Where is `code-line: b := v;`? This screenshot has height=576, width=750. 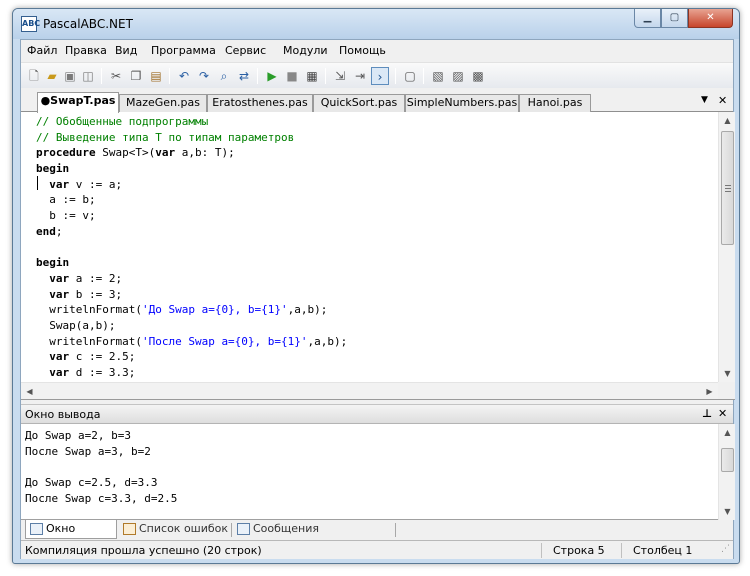 code-line: b := v; is located at coordinates (376, 216).